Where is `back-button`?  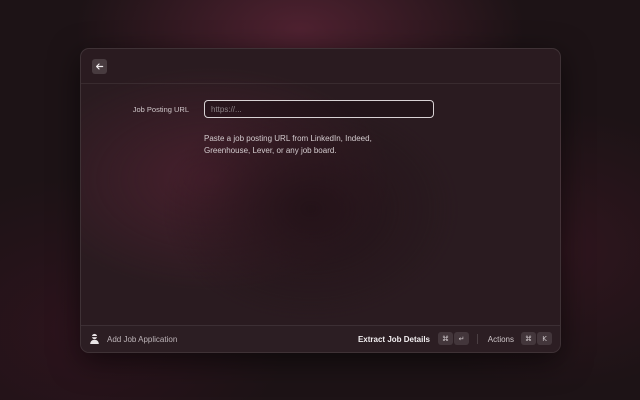 back-button is located at coordinates (99, 66).